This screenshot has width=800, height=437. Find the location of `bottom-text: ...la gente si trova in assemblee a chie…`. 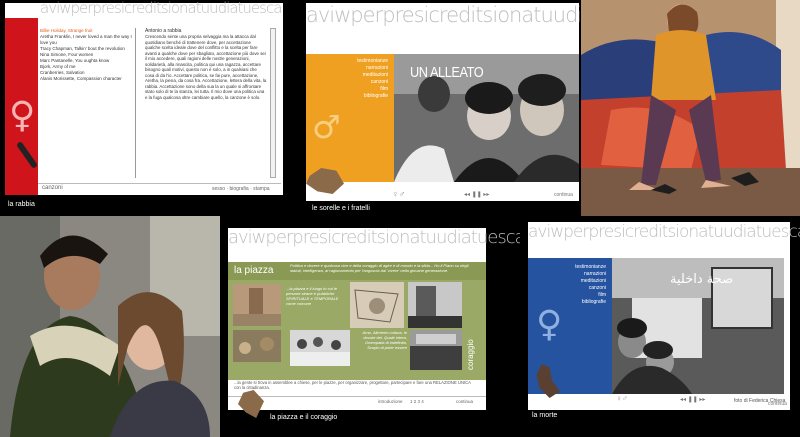

bottom-text: ...la gente si trova in assemblee a chie… is located at coordinates (352, 385).